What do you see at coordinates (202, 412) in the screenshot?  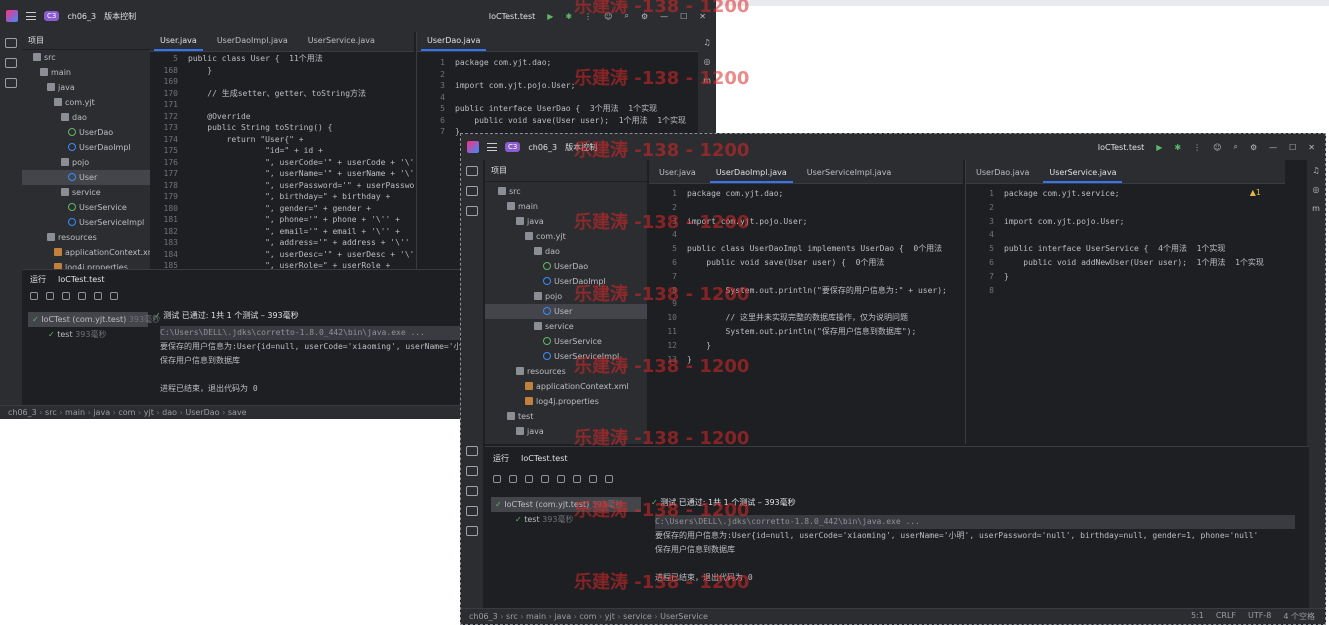 I see `breadcrumb-item: UserDao` at bounding box center [202, 412].